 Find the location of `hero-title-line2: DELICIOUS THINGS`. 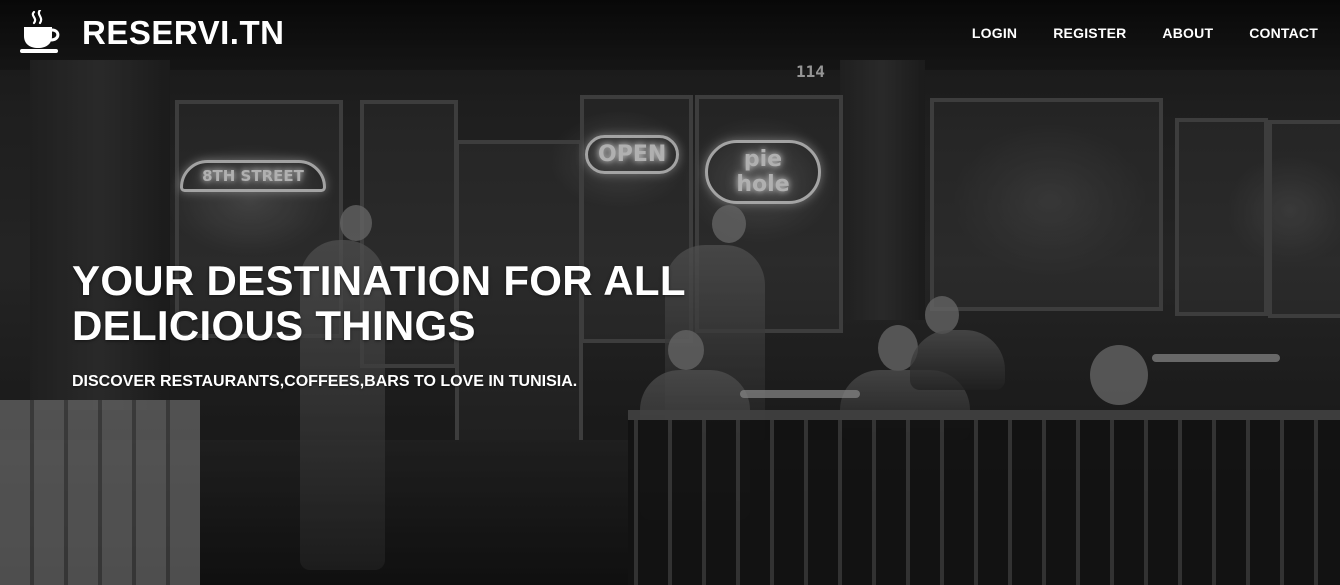

hero-title-line2: DELICIOUS THINGS is located at coordinates (274, 325).